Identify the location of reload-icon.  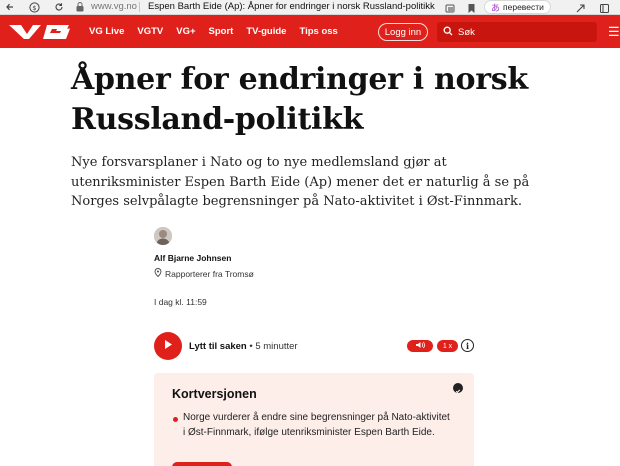
(59, 7).